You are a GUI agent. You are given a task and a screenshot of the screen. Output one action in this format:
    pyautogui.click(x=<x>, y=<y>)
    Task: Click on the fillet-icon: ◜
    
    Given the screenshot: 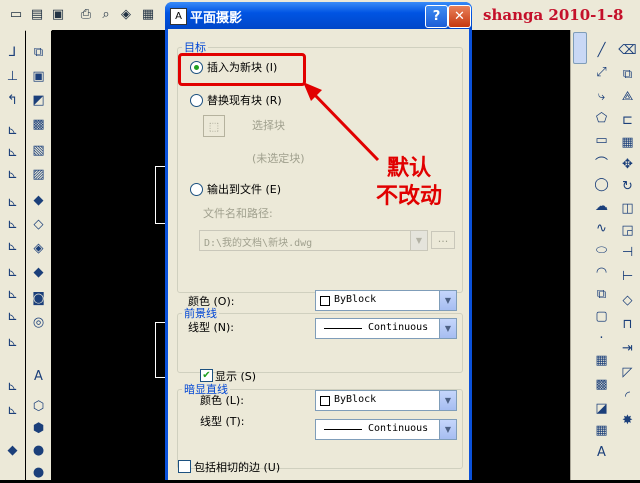 What is the action you would take?
    pyautogui.click(x=627, y=396)
    